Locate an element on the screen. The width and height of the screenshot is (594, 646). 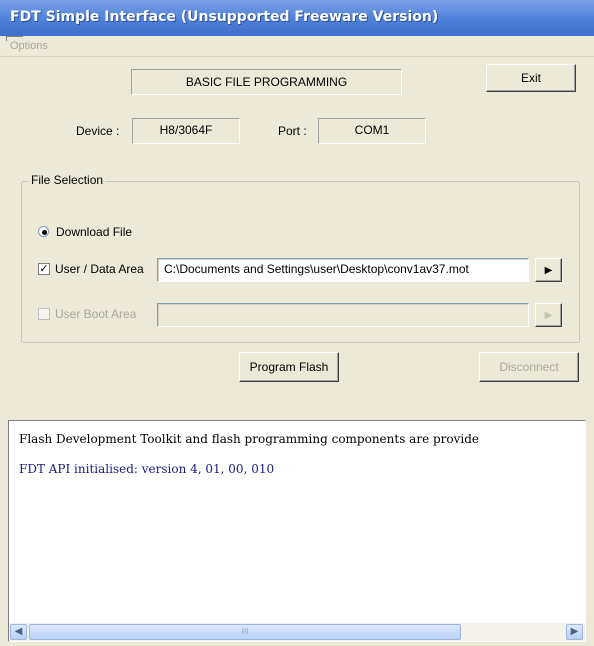
user-data-browse-button: ▶ is located at coordinates (548, 270).